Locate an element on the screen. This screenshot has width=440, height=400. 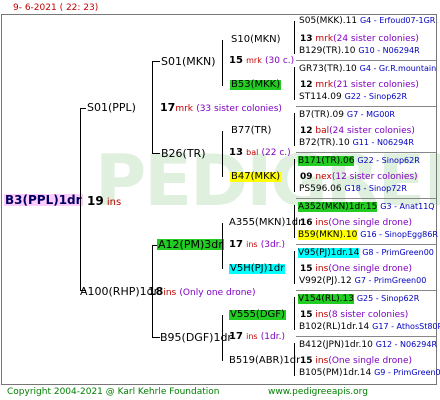
g4-name-0: S05(MKK).11 is located at coordinates (328, 21).